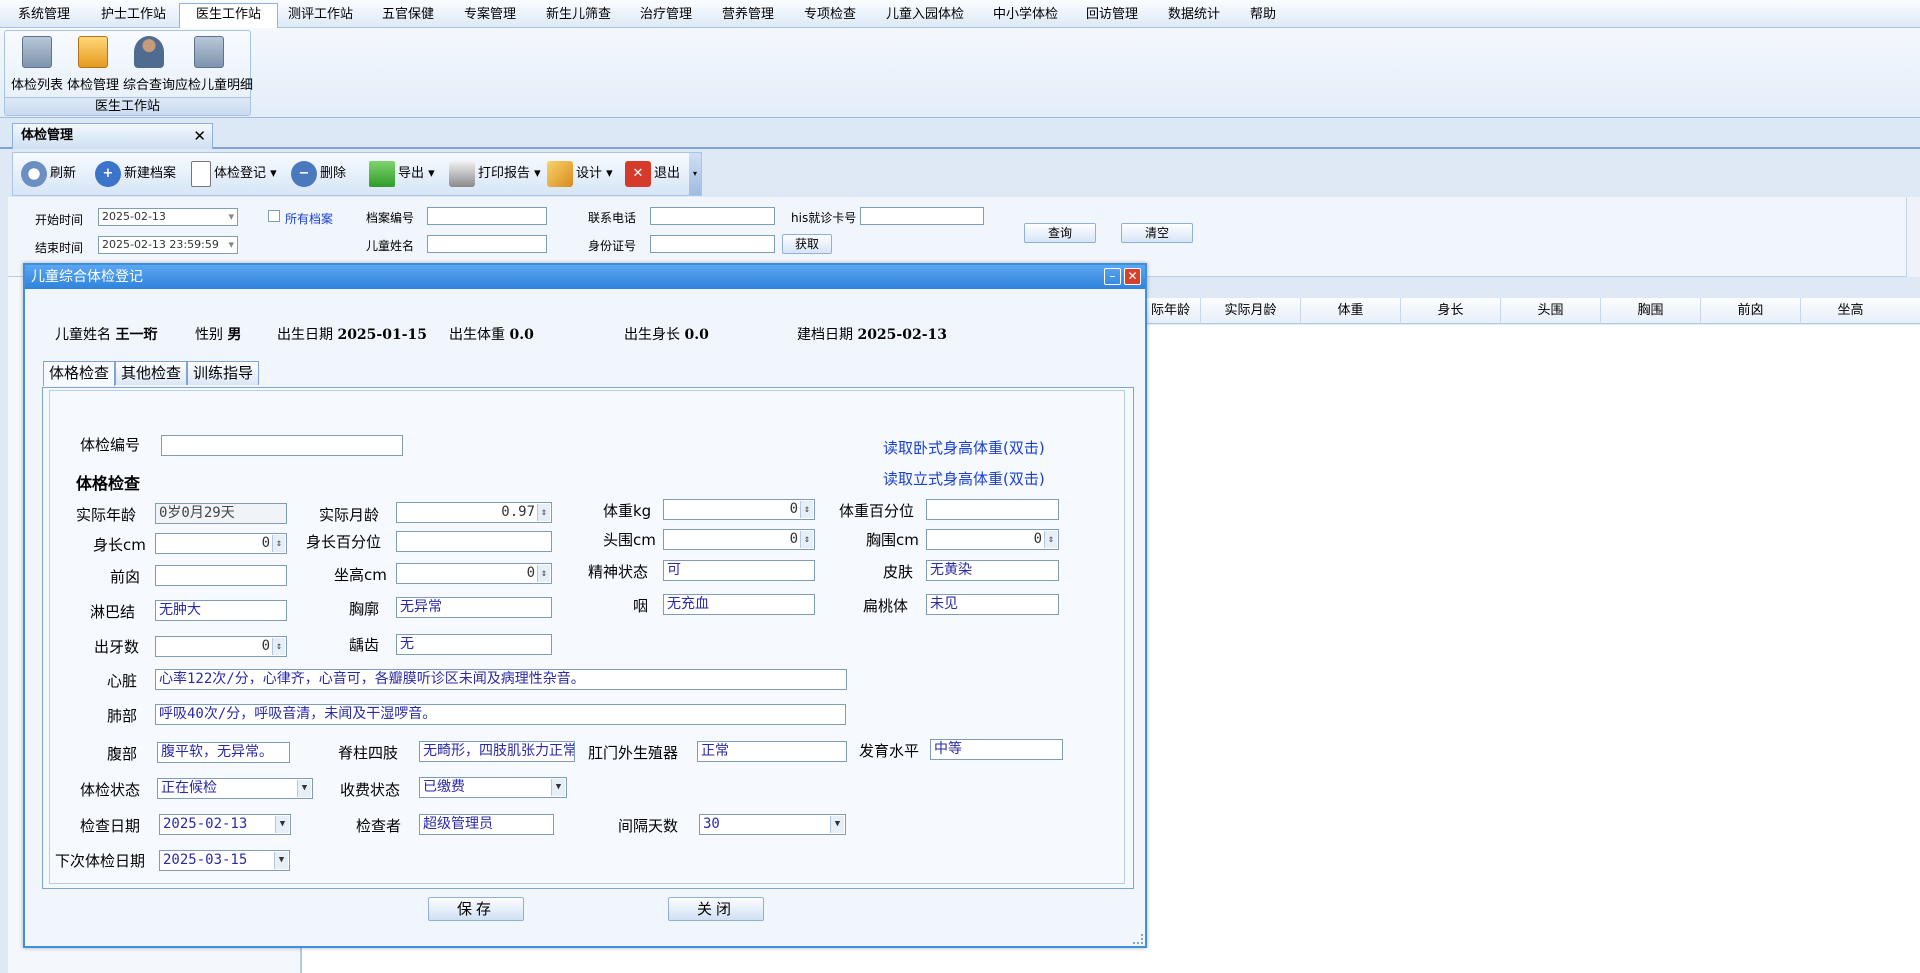  I want to click on end-time-picker: 2025-02-13 23:59:59 ▾, so click(168, 245).